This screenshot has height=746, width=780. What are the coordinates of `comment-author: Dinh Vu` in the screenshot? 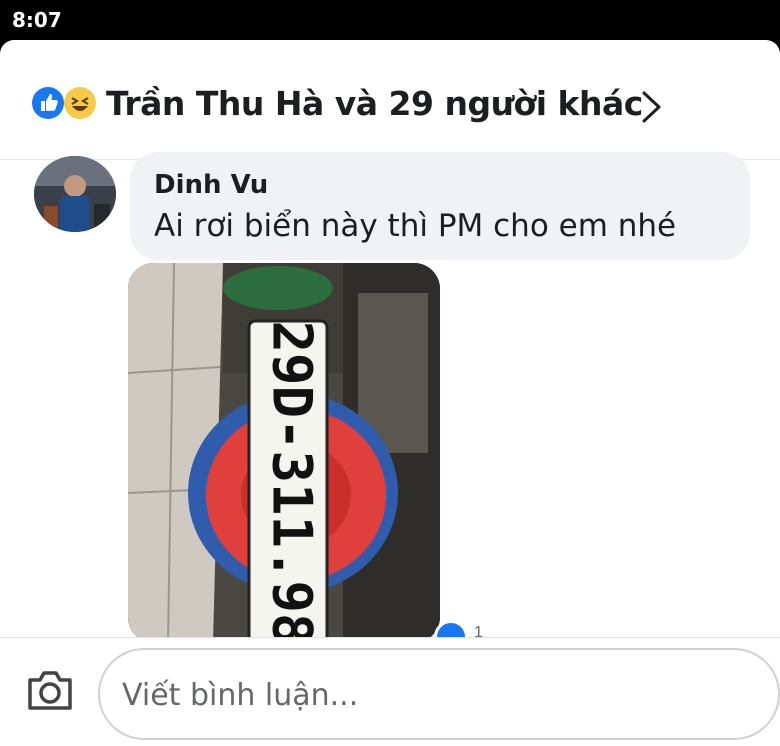 It's located at (211, 185).